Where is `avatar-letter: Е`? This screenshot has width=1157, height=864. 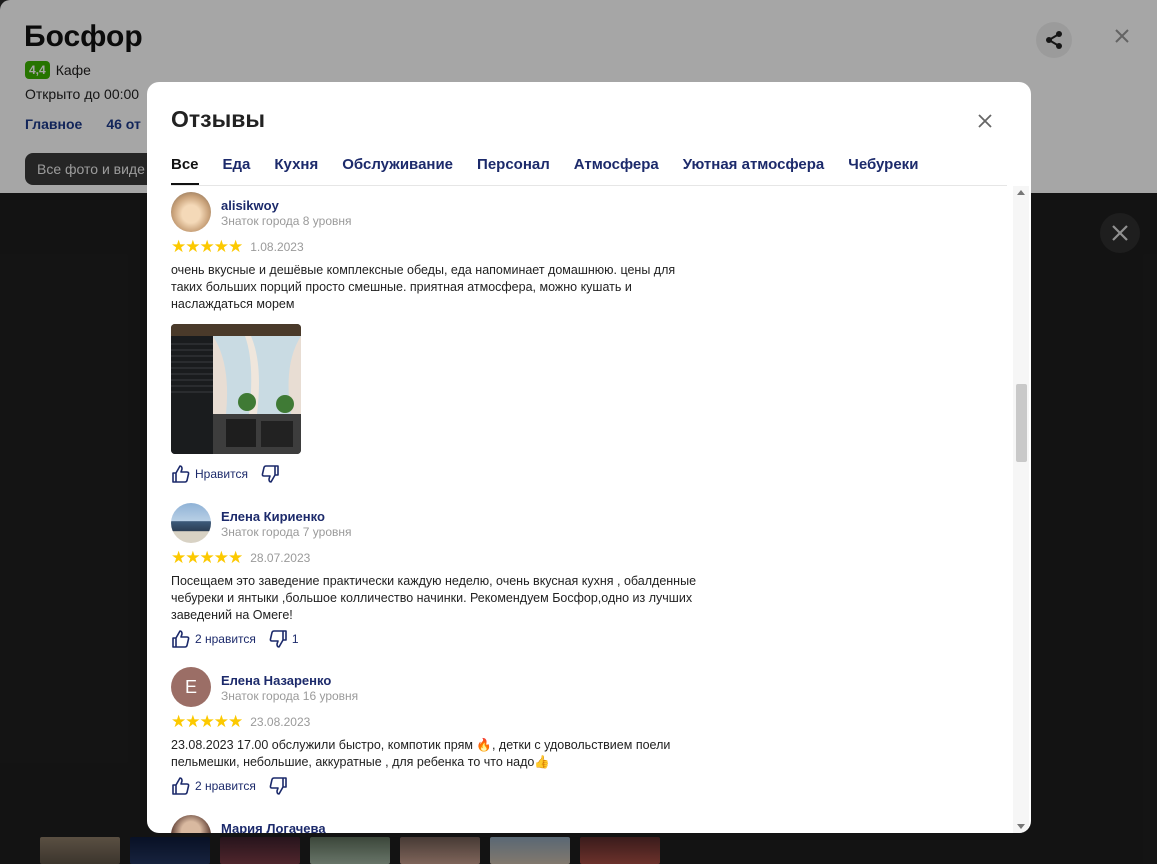 avatar-letter: Е is located at coordinates (190, 686).